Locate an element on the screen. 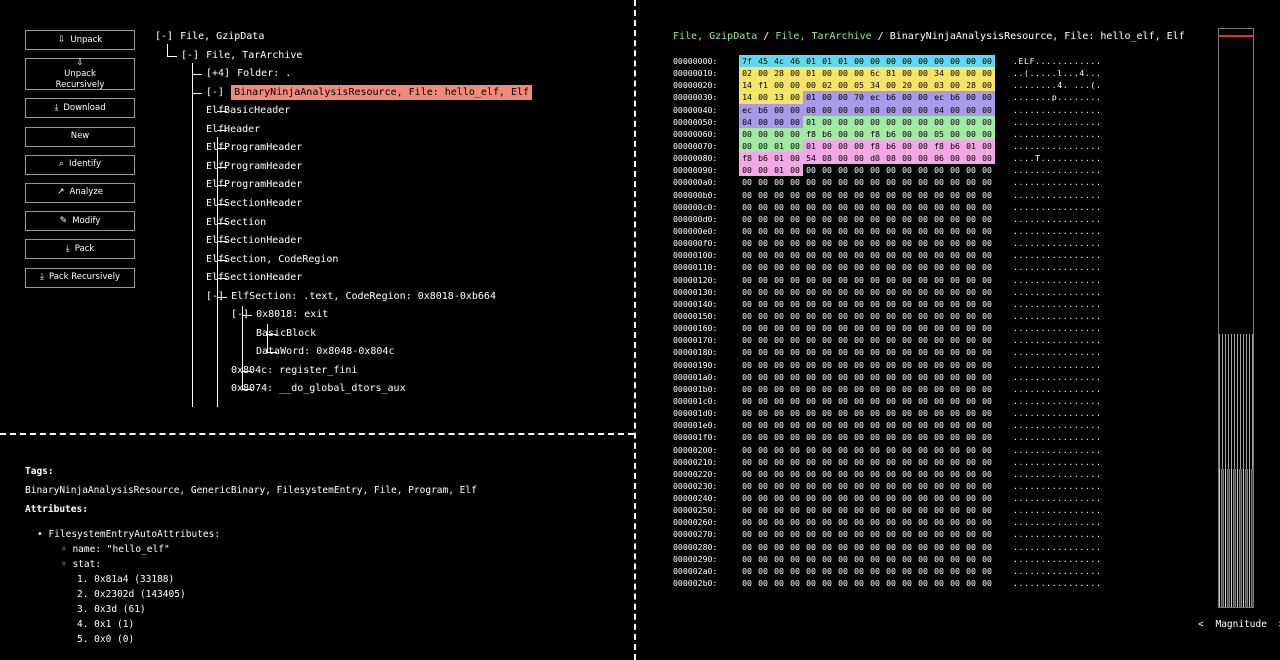 This screenshot has width=1280, height=660. hex-bytes: 00 00 01 00 01 00 00 00 f8 b6 00 00 f8 b6 01 00 is located at coordinates (867, 146).